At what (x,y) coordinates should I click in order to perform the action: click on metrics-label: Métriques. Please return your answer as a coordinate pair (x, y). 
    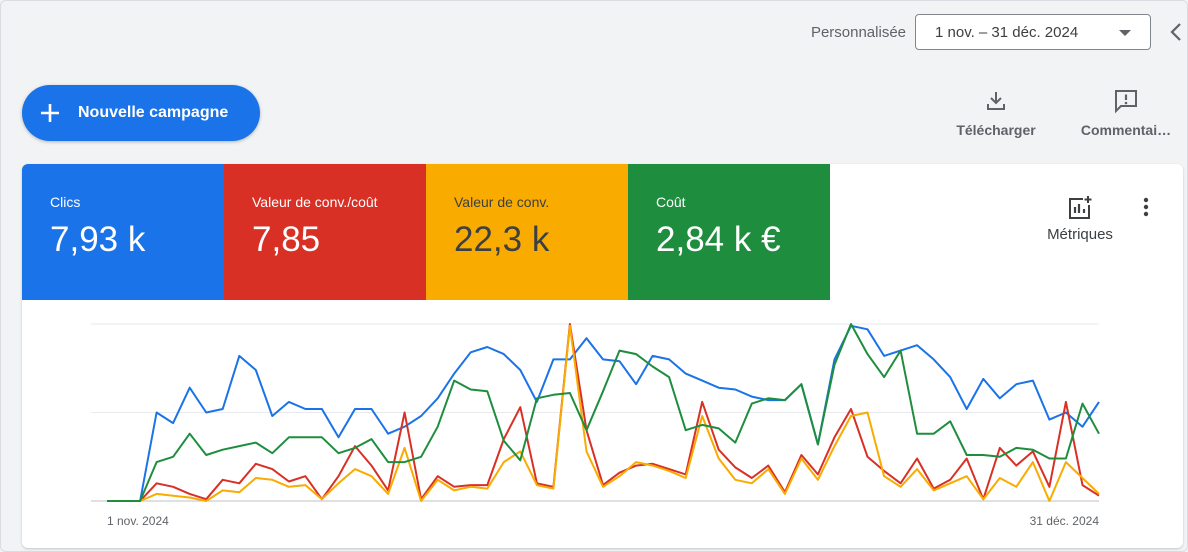
    Looking at the image, I should click on (1080, 234).